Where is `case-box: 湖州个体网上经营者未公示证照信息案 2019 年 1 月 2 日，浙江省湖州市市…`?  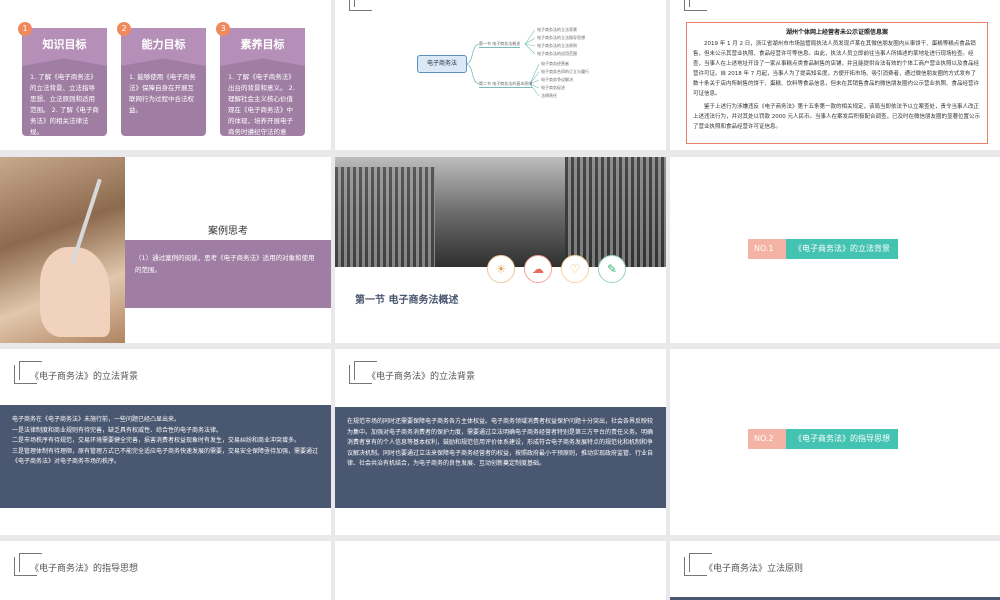 case-box: 湖州个体网上经营者未公示证照信息案 2019 年 1 月 2 日，浙江省湖州市市… is located at coordinates (837, 83).